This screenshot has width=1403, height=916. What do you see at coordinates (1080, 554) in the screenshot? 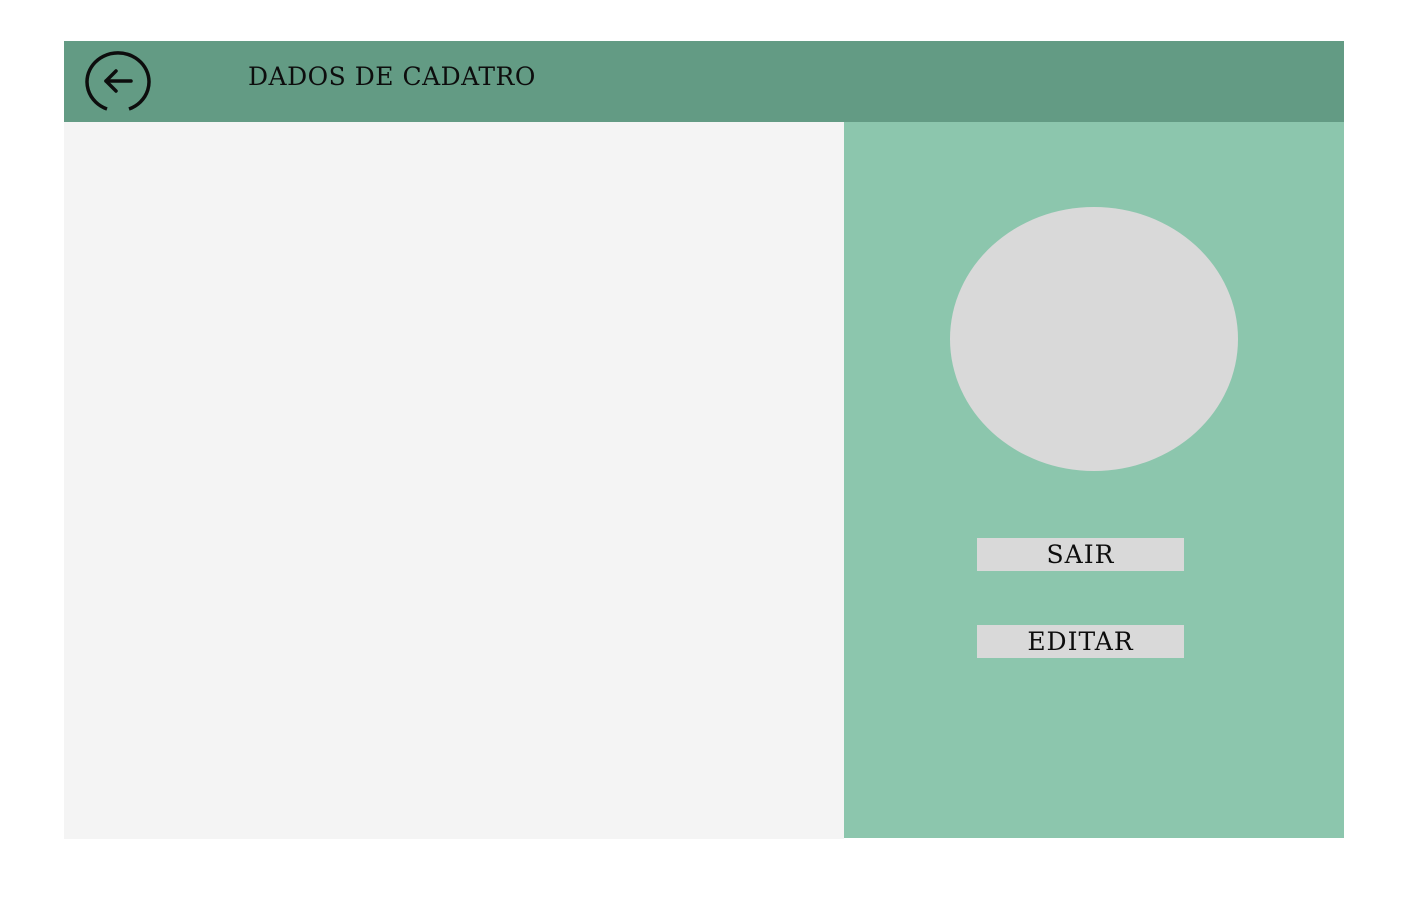
I see `sair-button: SAIR` at bounding box center [1080, 554].